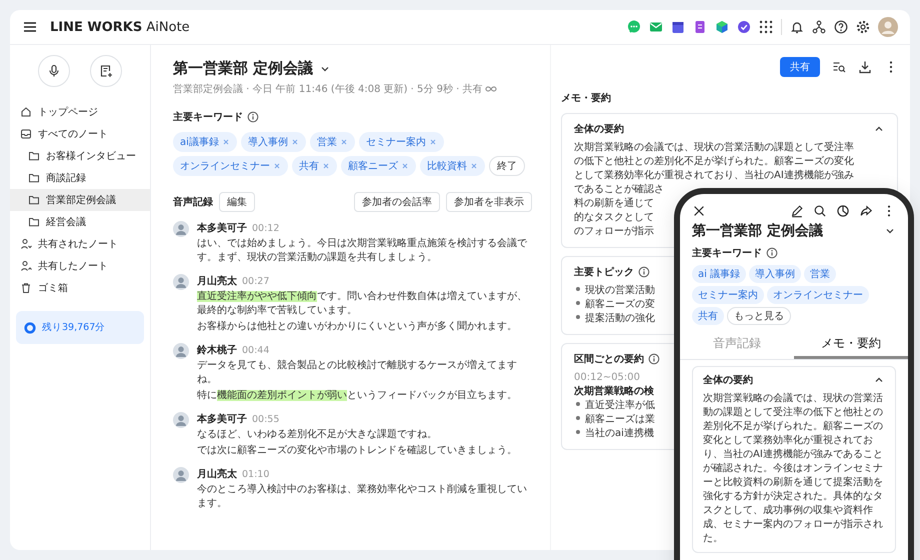 The width and height of the screenshot is (920, 560). Describe the element at coordinates (800, 67) in the screenshot. I see `share-button: 共有` at that location.